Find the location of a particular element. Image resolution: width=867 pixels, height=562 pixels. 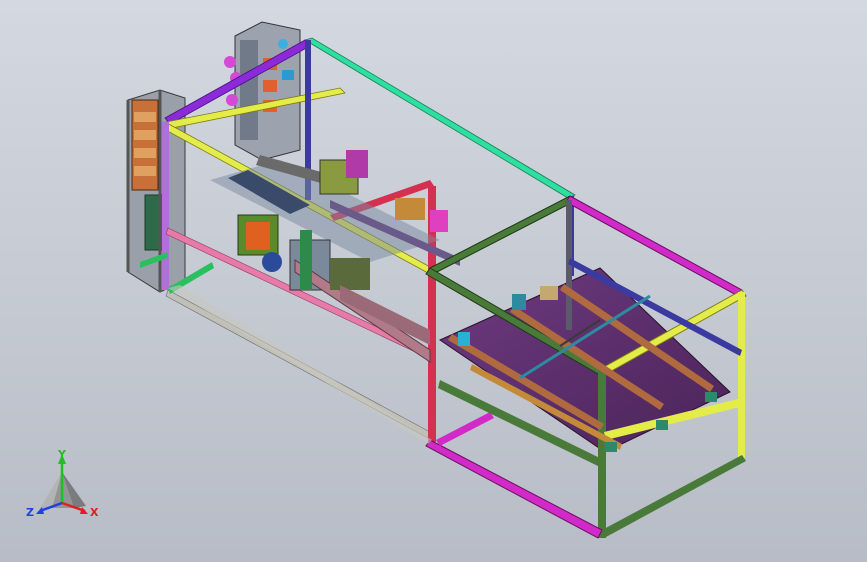

rear-tower is located at coordinates (262, 91).